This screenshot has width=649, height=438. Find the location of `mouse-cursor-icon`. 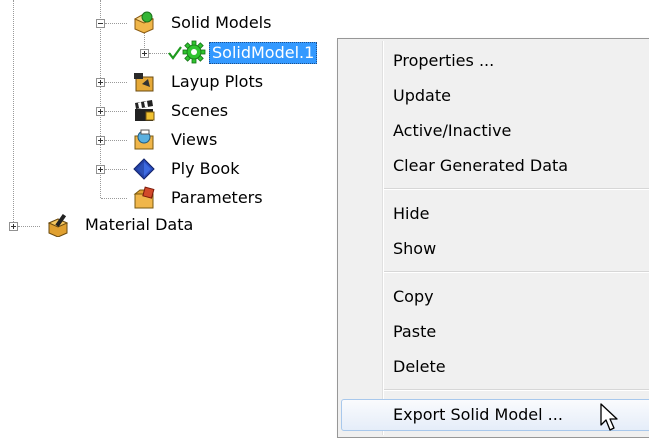

mouse-cursor-icon is located at coordinates (609, 417).